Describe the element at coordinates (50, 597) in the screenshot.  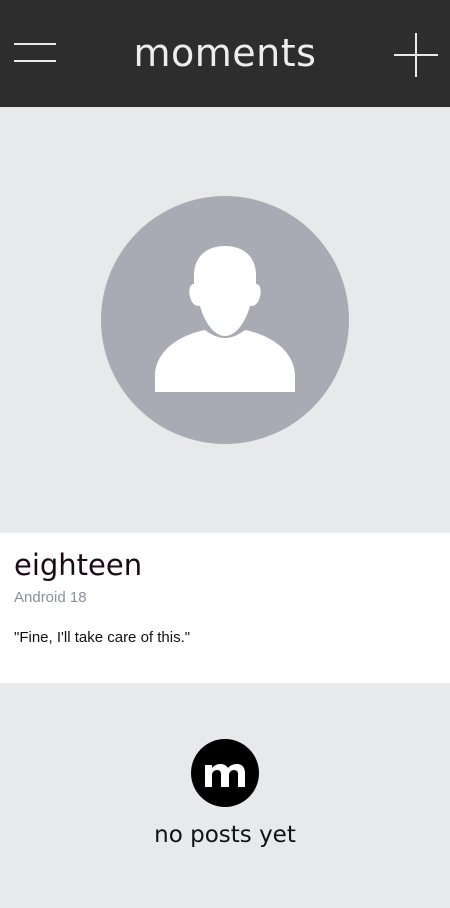
I see `profile-subtitle: Android 18` at that location.